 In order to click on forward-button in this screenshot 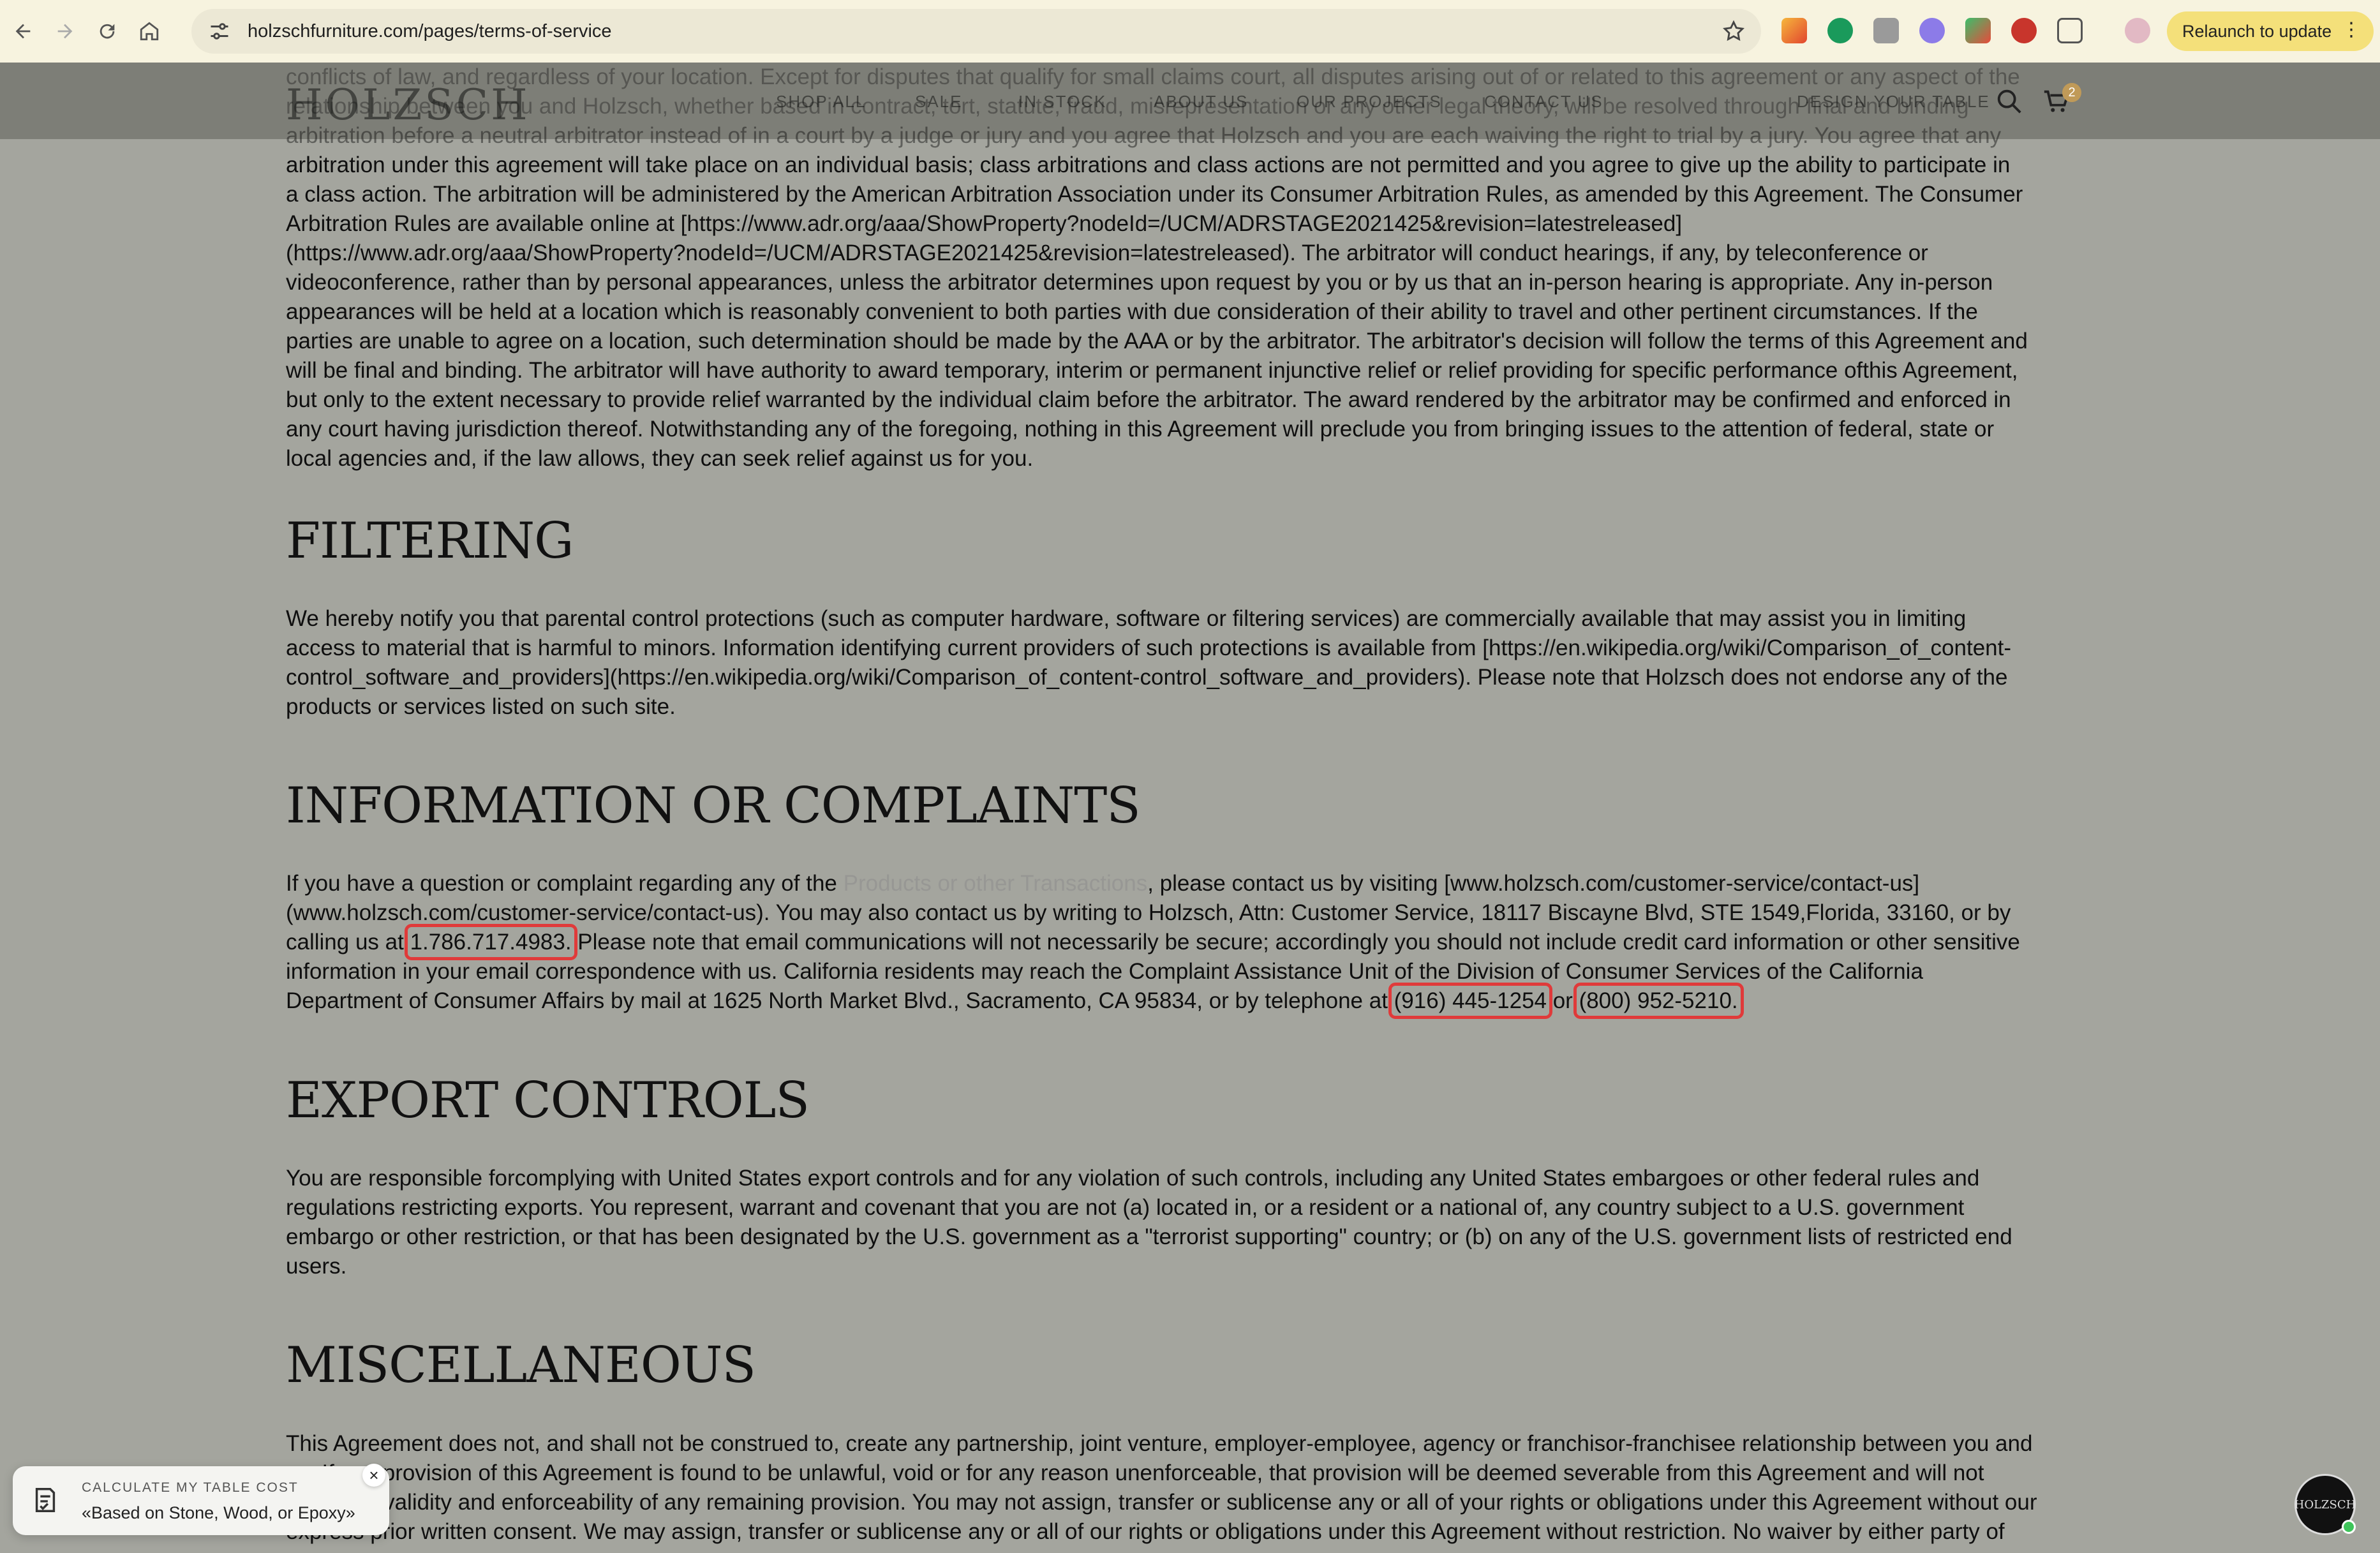, I will do `click(65, 31)`.